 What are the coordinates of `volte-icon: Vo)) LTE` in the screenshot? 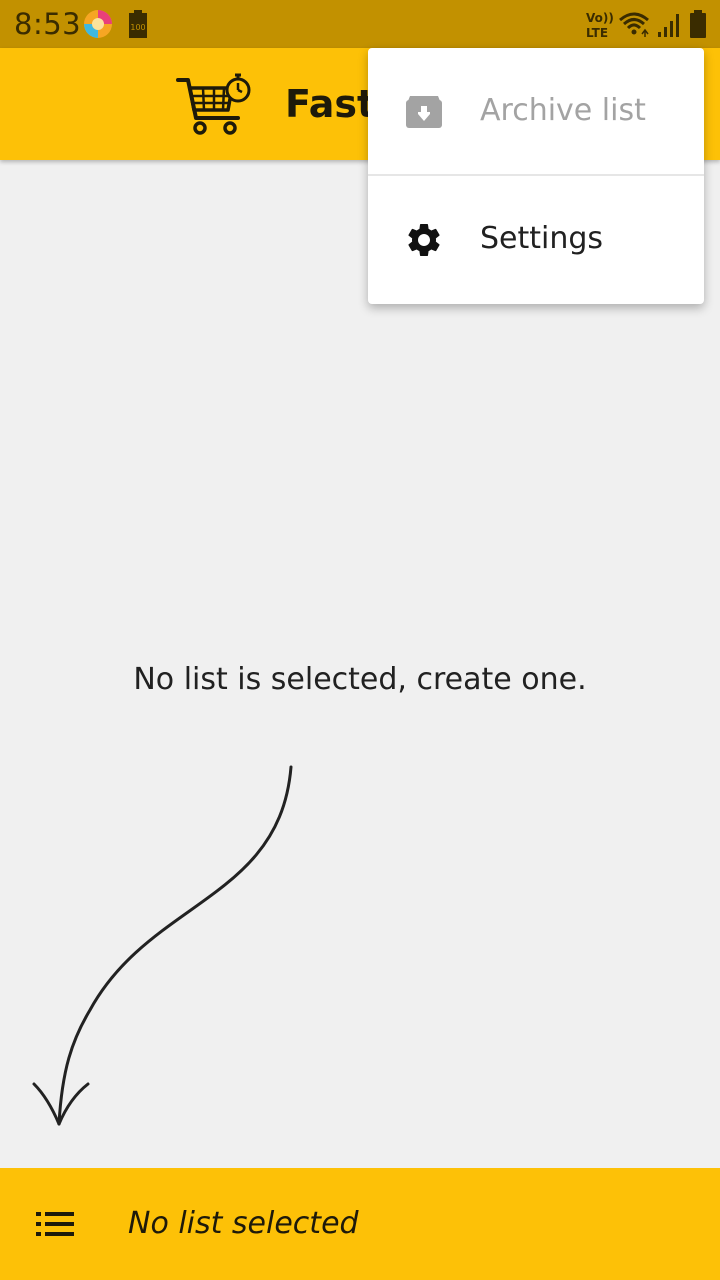 It's located at (600, 25).